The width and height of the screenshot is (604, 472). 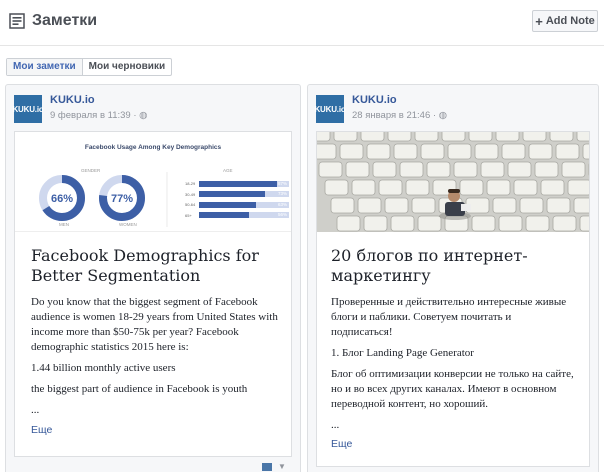 I want to click on app-icon, so click(x=267, y=467).